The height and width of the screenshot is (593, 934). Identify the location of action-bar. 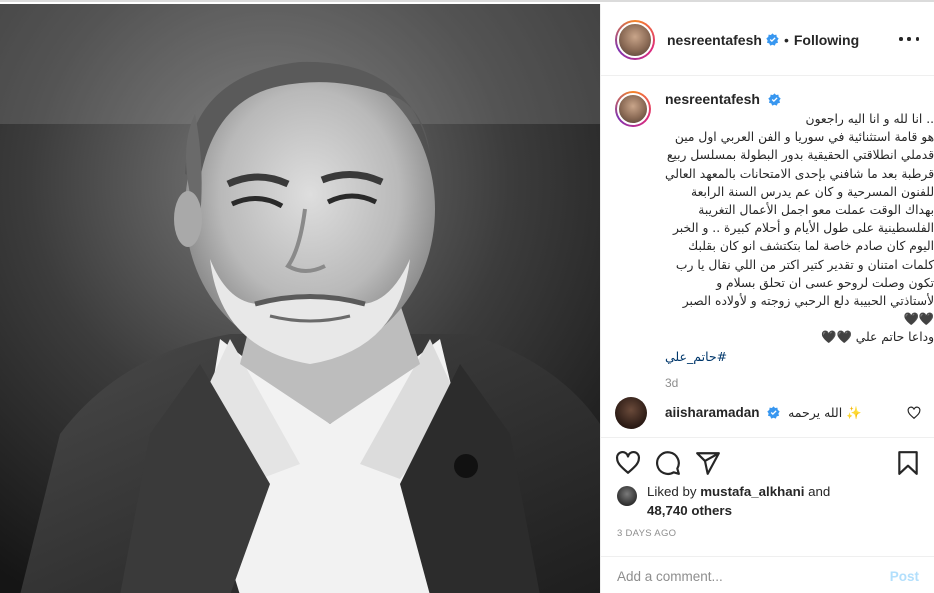
(767, 459).